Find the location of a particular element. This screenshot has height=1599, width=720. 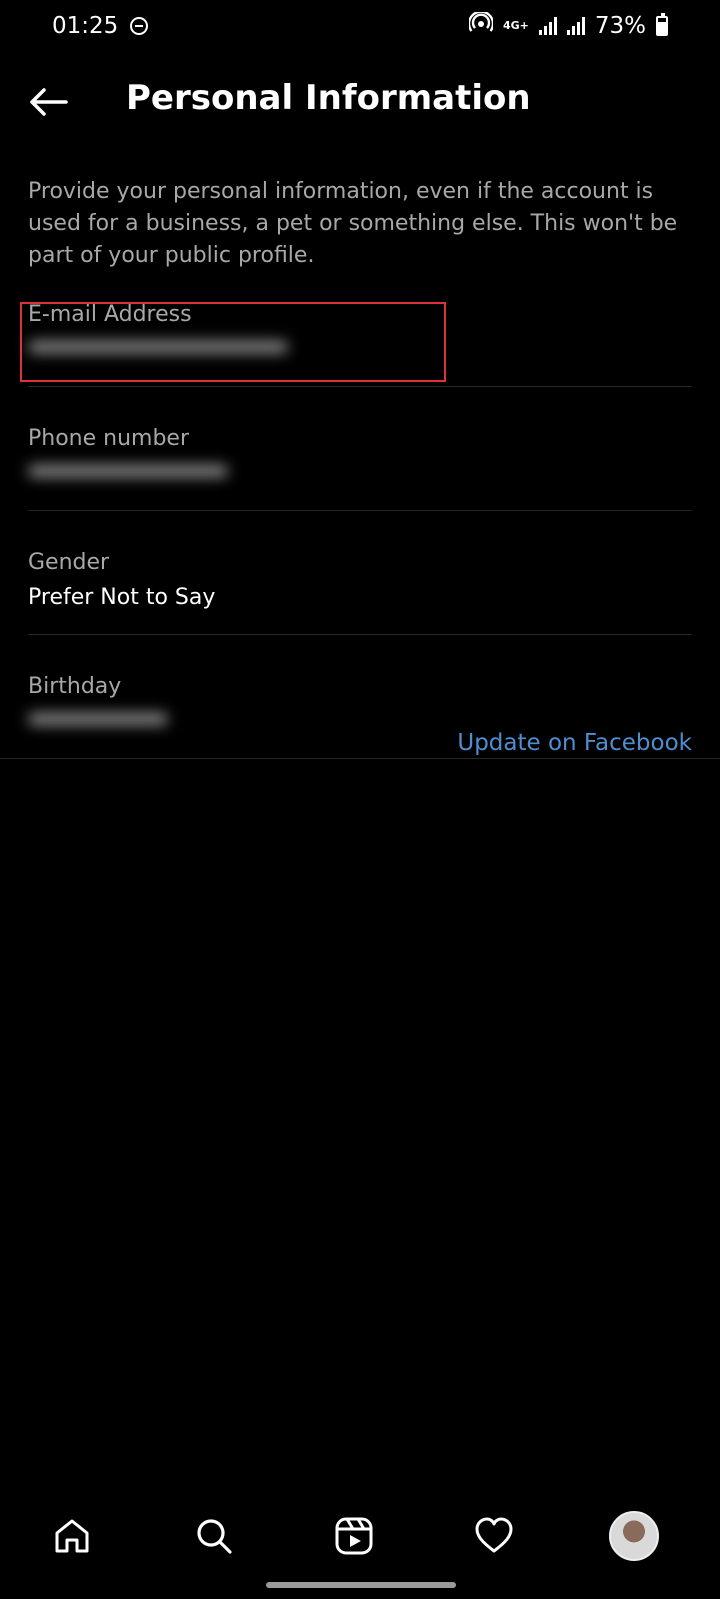

nav-search is located at coordinates (214, 1536).